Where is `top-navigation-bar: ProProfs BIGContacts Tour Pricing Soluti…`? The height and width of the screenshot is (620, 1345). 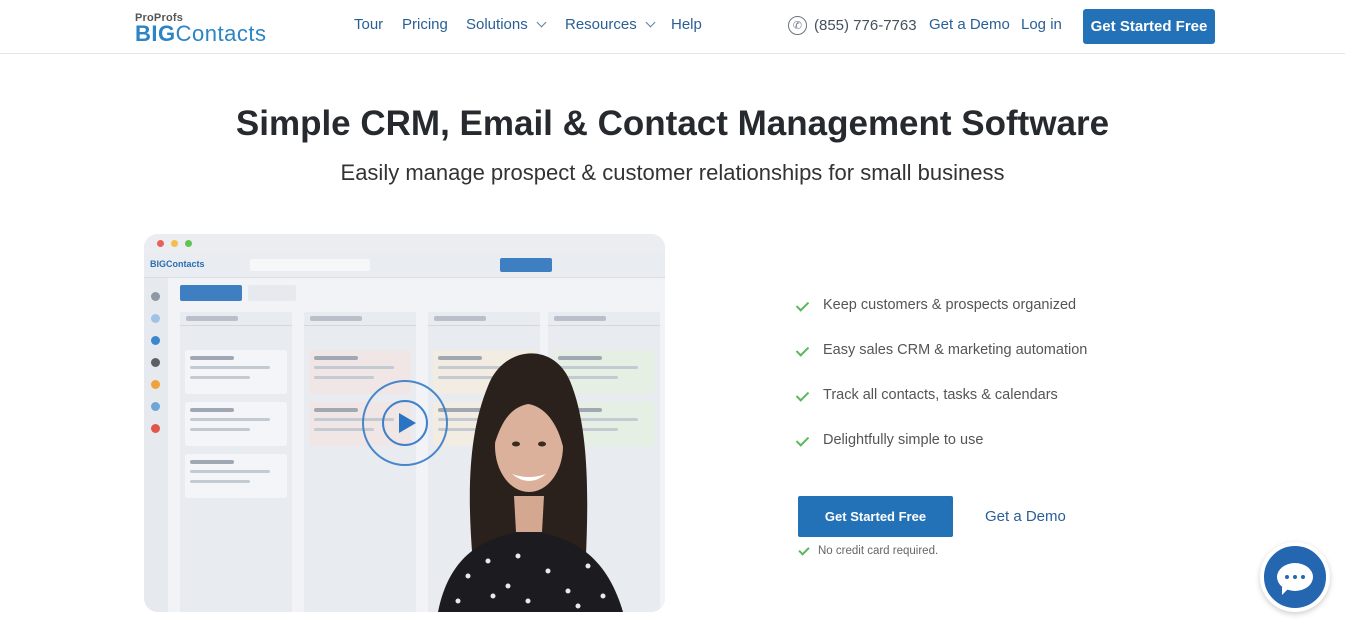 top-navigation-bar: ProProfs BIGContacts Tour Pricing Soluti… is located at coordinates (672, 27).